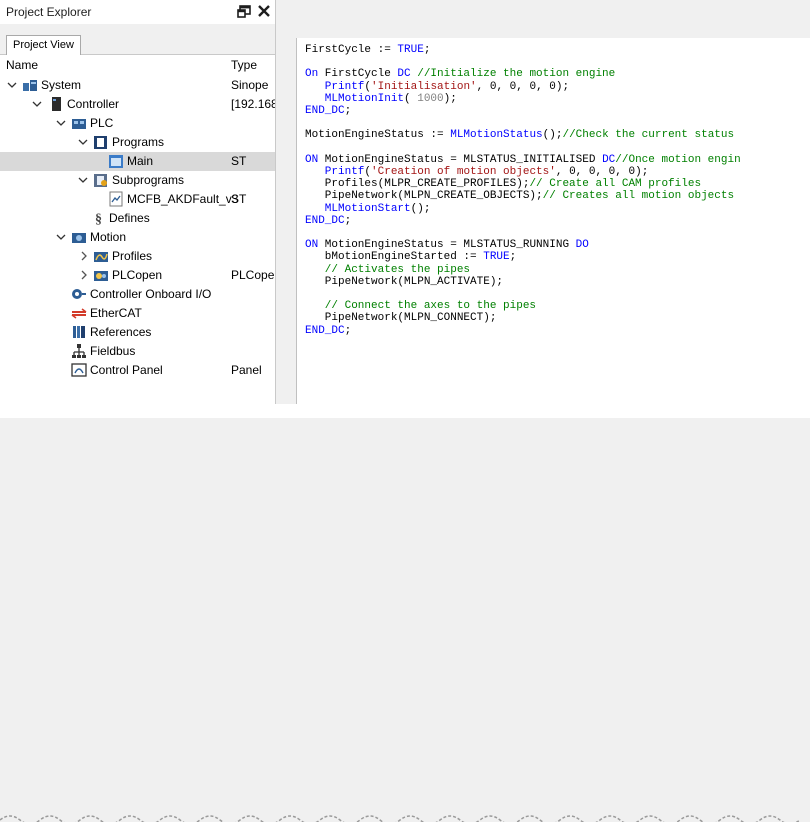 The width and height of the screenshot is (810, 822). What do you see at coordinates (121, 332) in the screenshot?
I see `tree-item-label: References` at bounding box center [121, 332].